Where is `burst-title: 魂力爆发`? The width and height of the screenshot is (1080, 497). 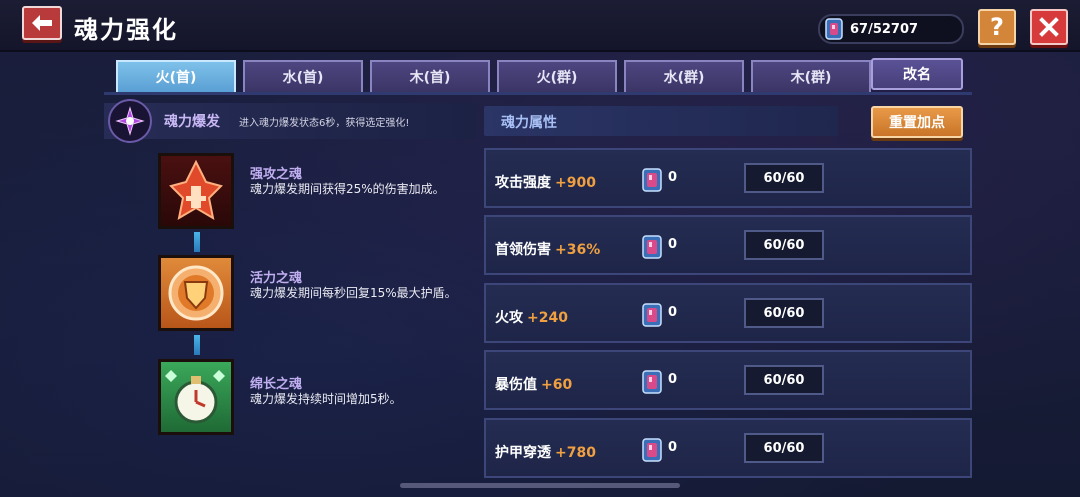
burst-title: 魂力爆发 is located at coordinates (192, 122).